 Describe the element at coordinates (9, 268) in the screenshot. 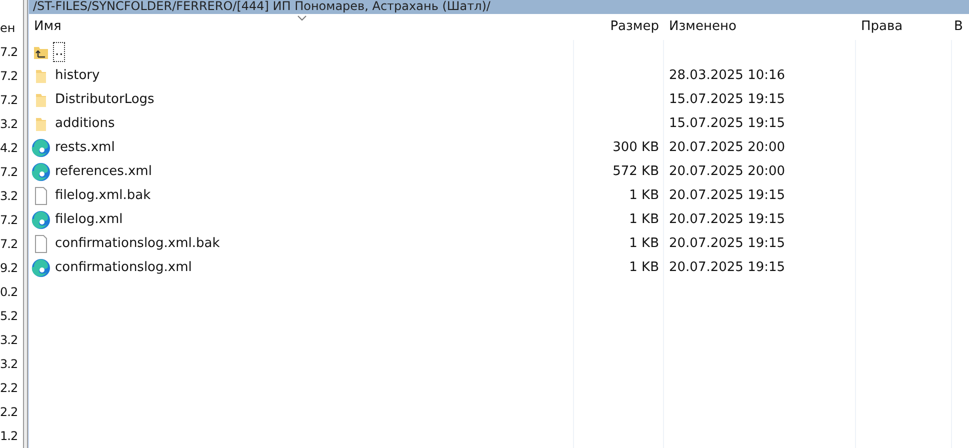

I see `table-cell-text: 9.2` at that location.